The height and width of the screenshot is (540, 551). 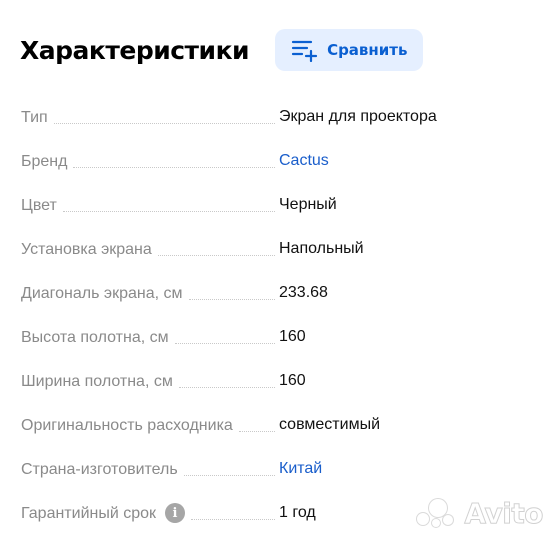 I want to click on spec-row-installation: Установка экрана Напольный, so click(x=281, y=249).